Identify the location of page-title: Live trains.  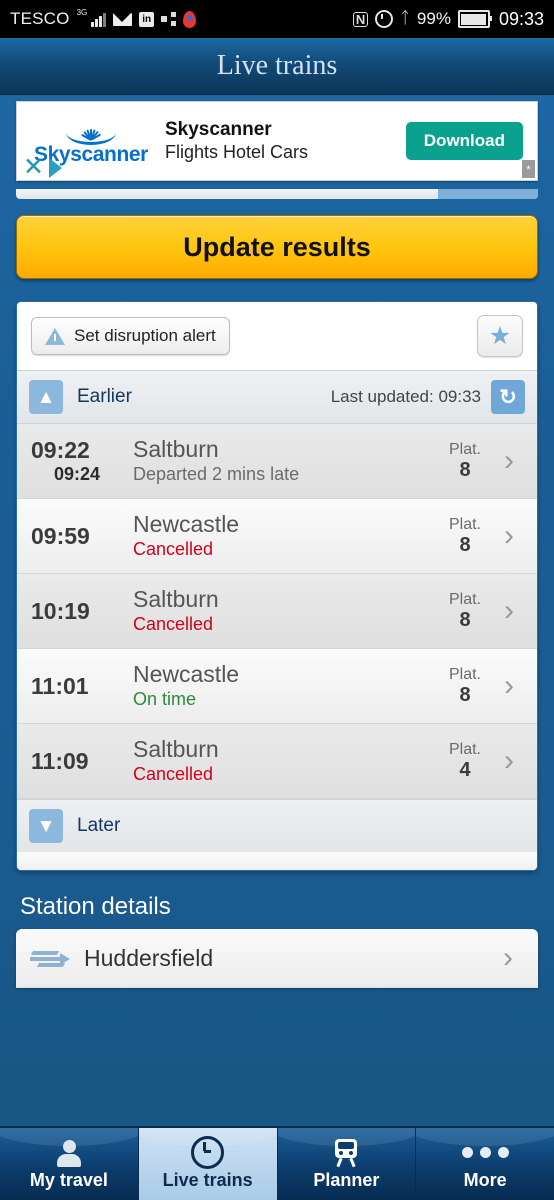
(277, 65).